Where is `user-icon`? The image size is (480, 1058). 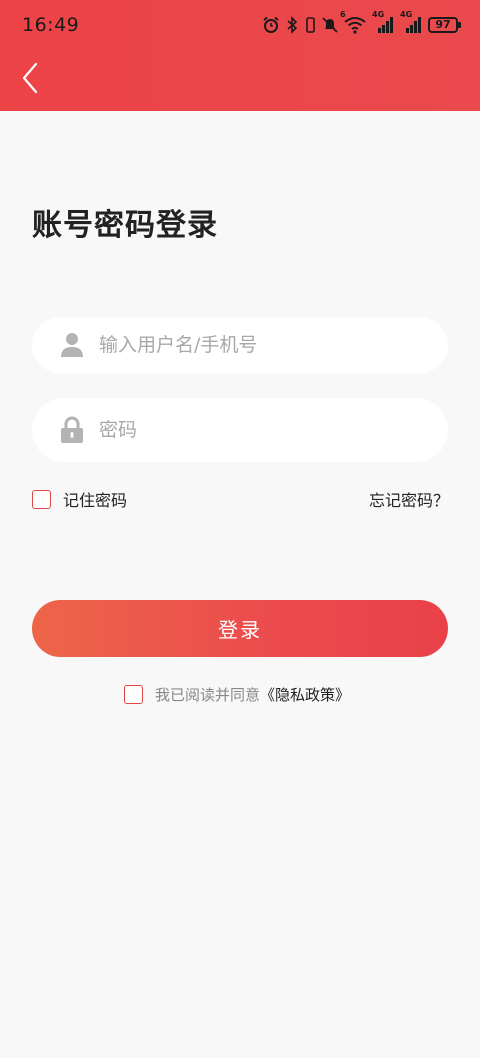 user-icon is located at coordinates (72, 345).